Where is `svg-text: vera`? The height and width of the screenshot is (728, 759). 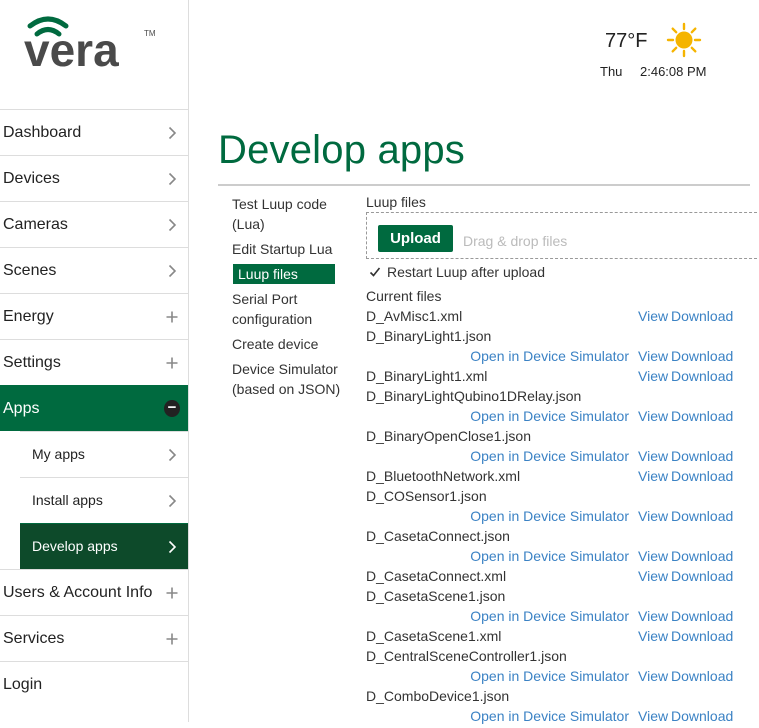 svg-text: vera is located at coordinates (71, 49).